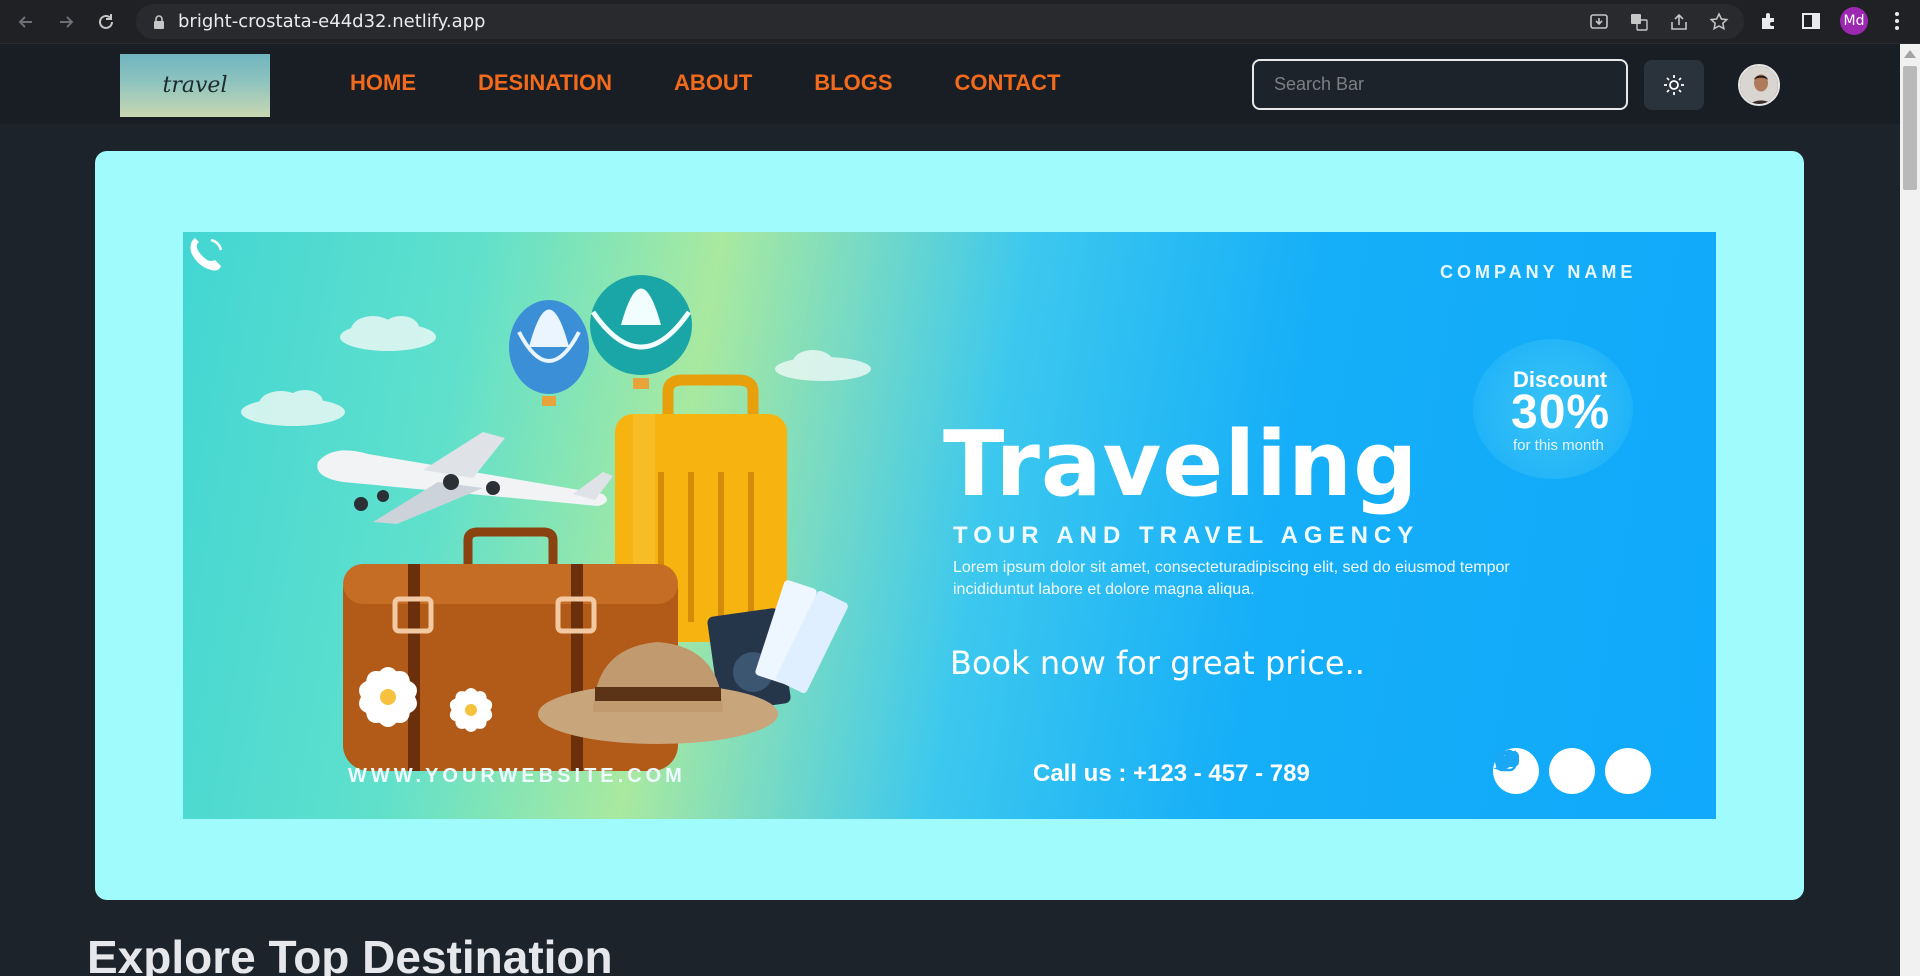 The width and height of the screenshot is (1920, 976). What do you see at coordinates (1679, 22) in the screenshot?
I see `share-icon` at bounding box center [1679, 22].